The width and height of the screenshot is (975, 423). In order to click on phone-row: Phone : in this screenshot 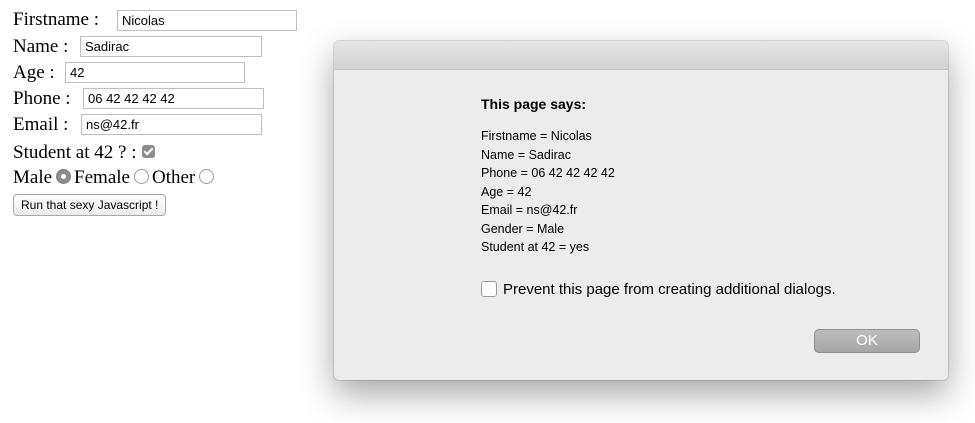, I will do `click(42, 98)`.